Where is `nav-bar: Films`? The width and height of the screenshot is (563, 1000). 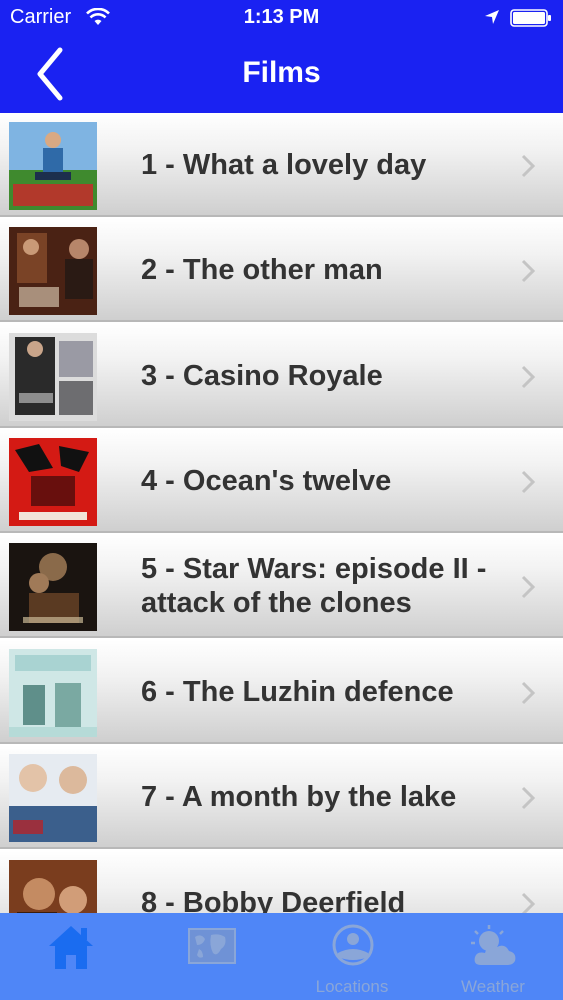 nav-bar: Films is located at coordinates (281, 74).